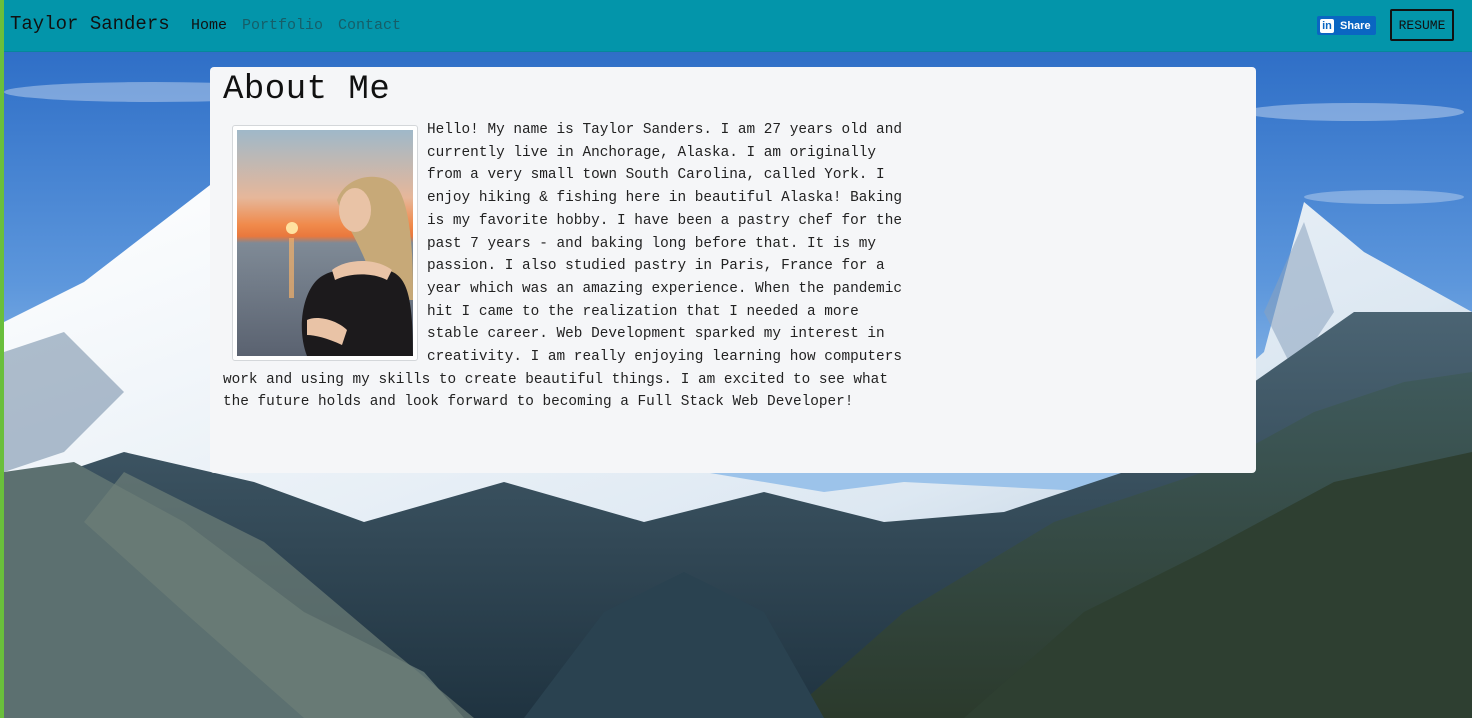 Image resolution: width=1472 pixels, height=718 pixels. What do you see at coordinates (325, 243) in the screenshot?
I see `profile-photo` at bounding box center [325, 243].